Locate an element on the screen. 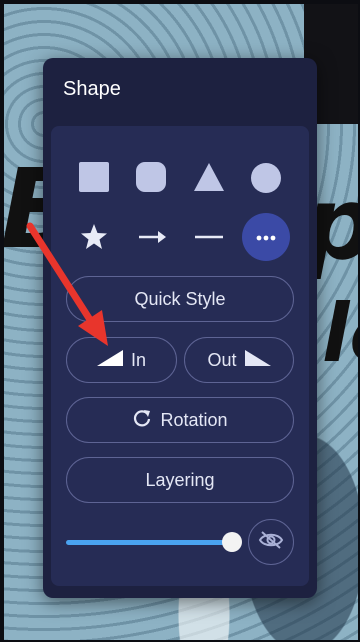  more-horizontal-icon is located at coordinates (266, 237).